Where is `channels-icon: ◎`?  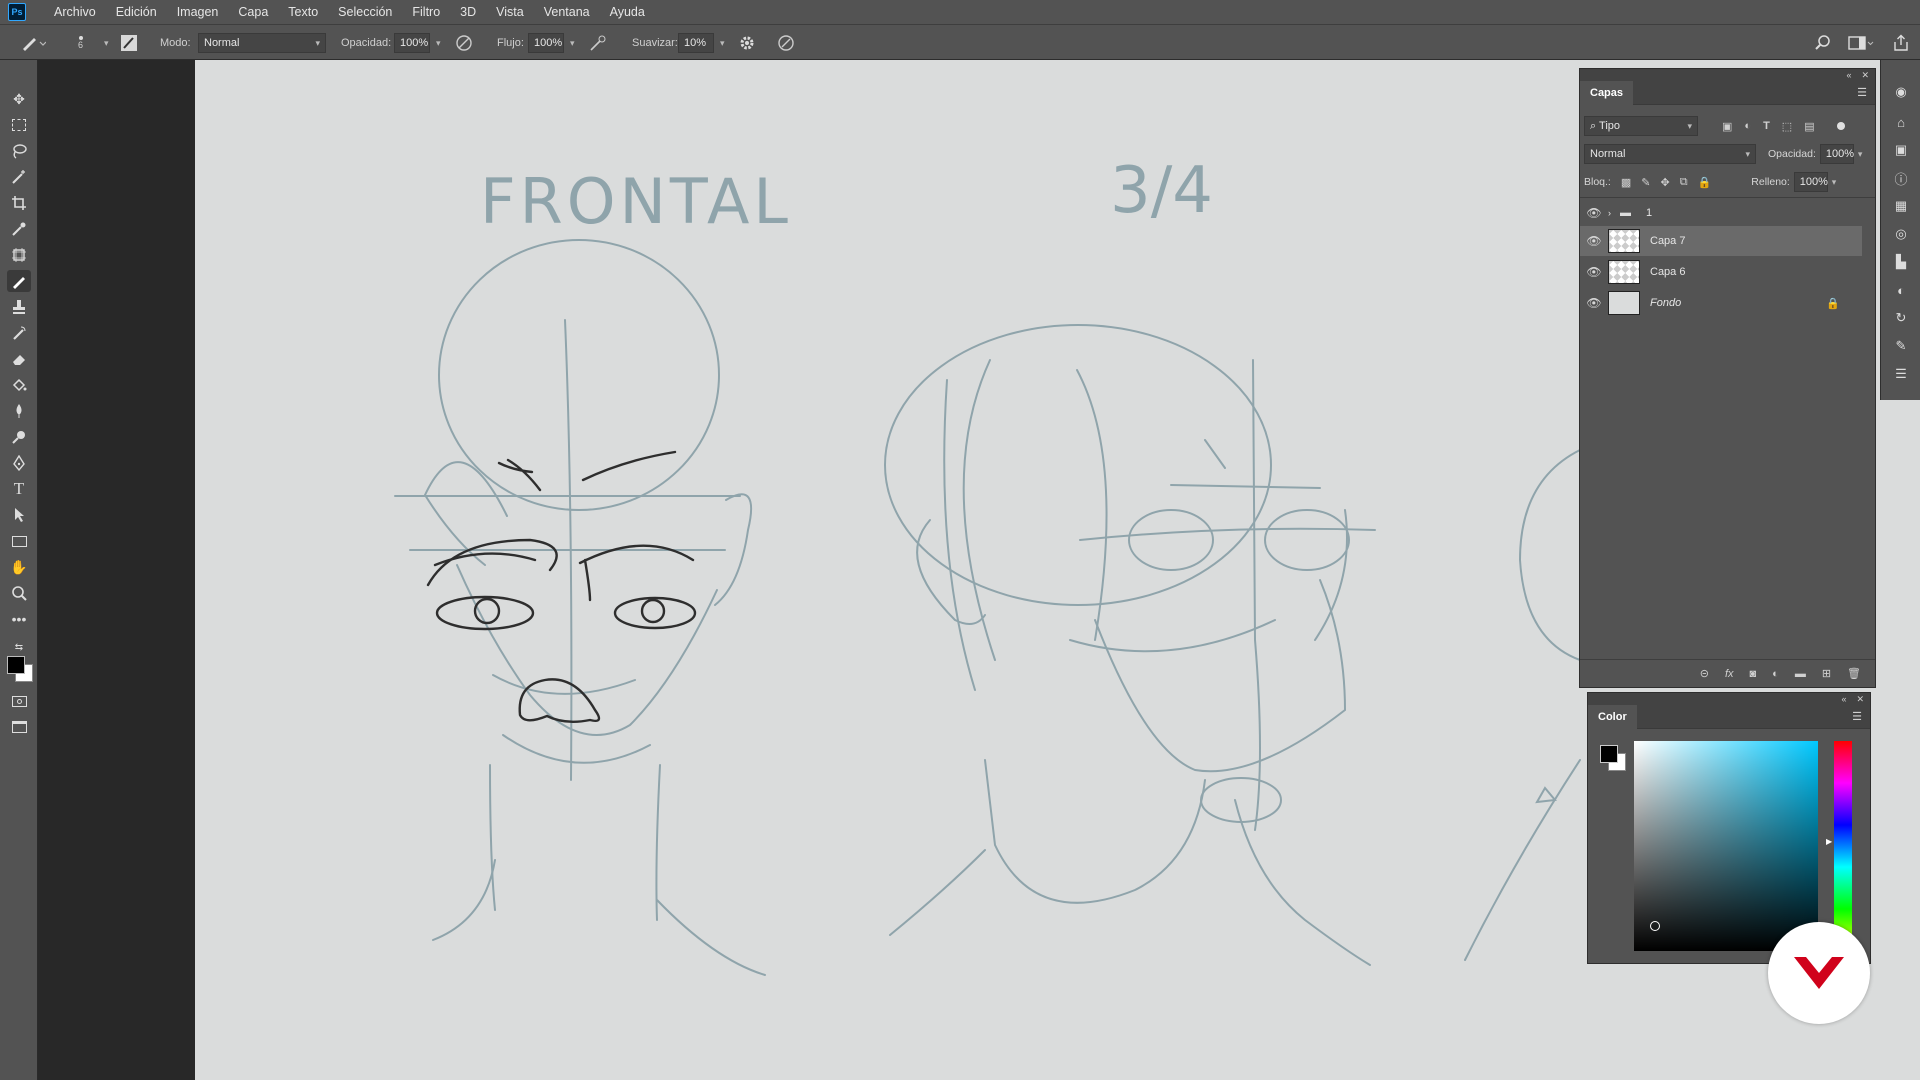 channels-icon: ◎ is located at coordinates (1901, 234).